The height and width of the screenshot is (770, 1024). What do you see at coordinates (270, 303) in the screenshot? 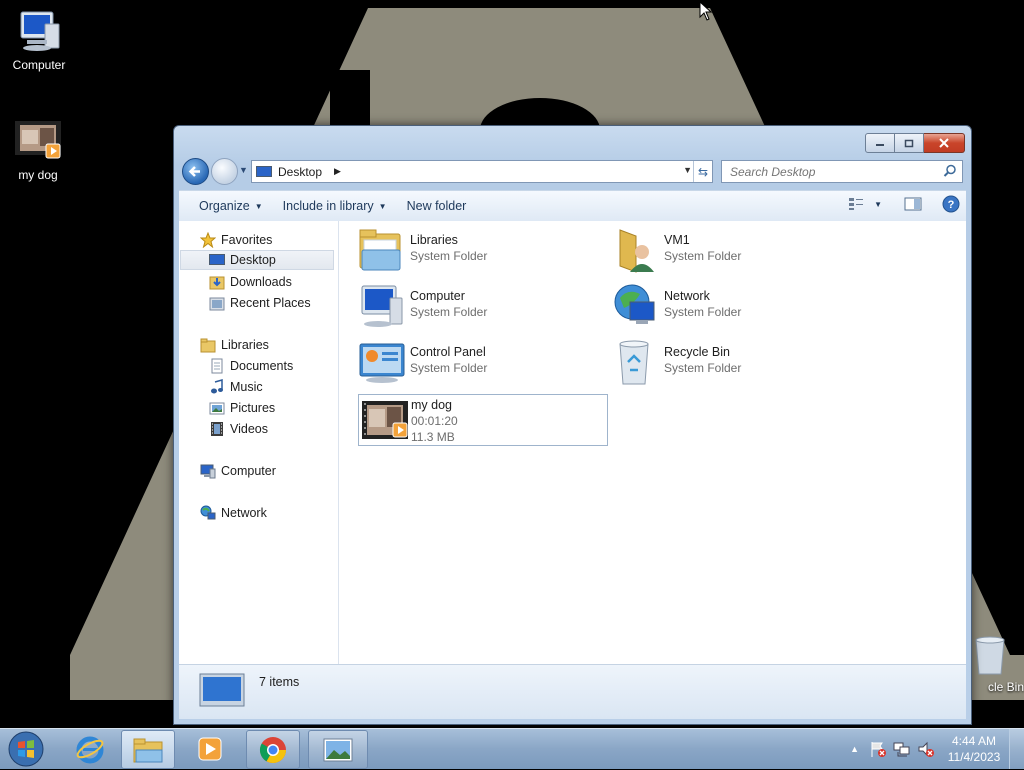
I see `nav-recent-places-label: Recent Places` at bounding box center [270, 303].